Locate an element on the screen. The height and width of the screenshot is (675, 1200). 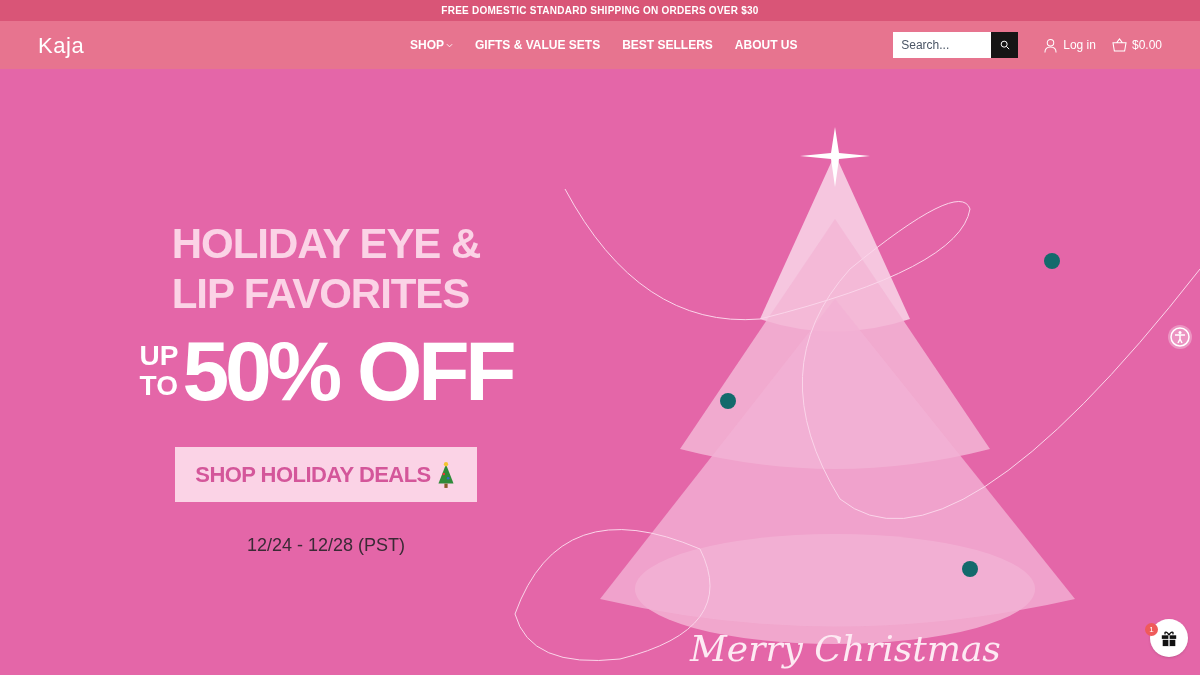
nav-link: ABOUT US is located at coordinates (766, 45).